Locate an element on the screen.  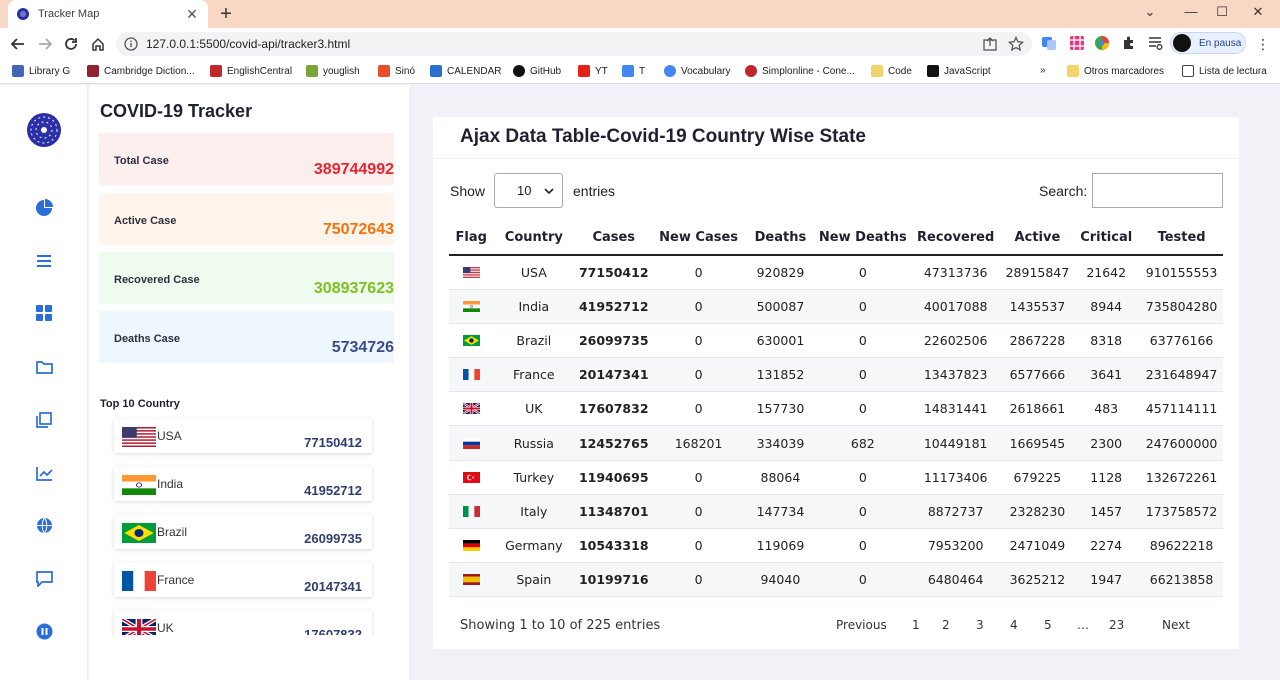
pie-chart-icon is located at coordinates (44, 208).